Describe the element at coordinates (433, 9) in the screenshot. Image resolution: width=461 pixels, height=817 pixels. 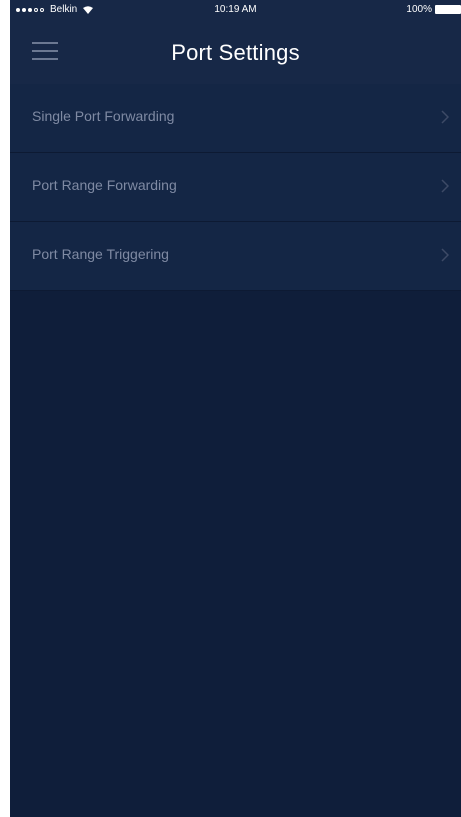
I see `status-right: 100%` at that location.